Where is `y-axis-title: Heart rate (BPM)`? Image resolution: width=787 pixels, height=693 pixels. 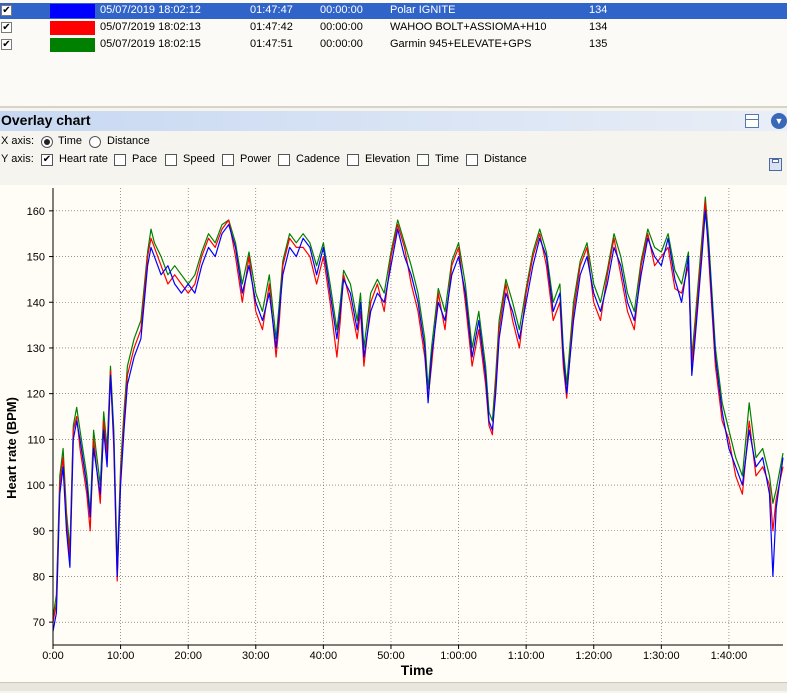 y-axis-title: Heart rate (BPM) is located at coordinates (11, 448).